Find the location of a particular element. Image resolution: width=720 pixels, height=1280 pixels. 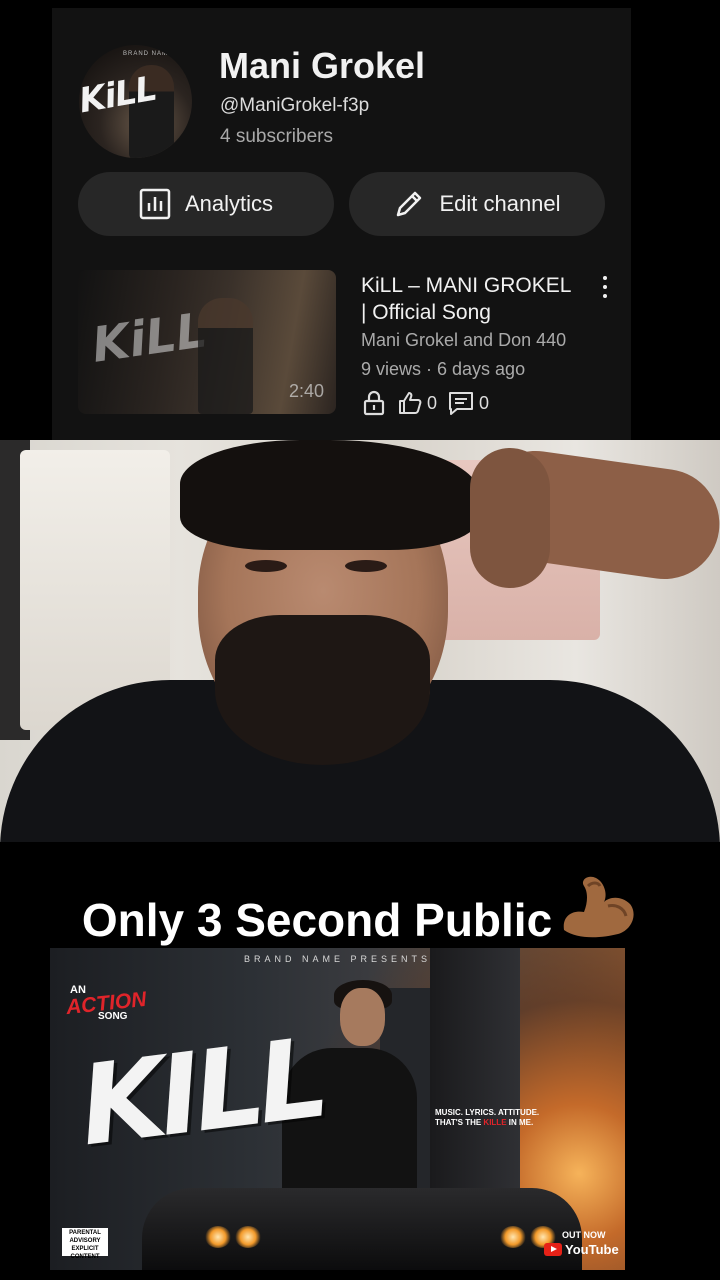

caption-text: Only 3 Second Public is located at coordinates (317, 920).